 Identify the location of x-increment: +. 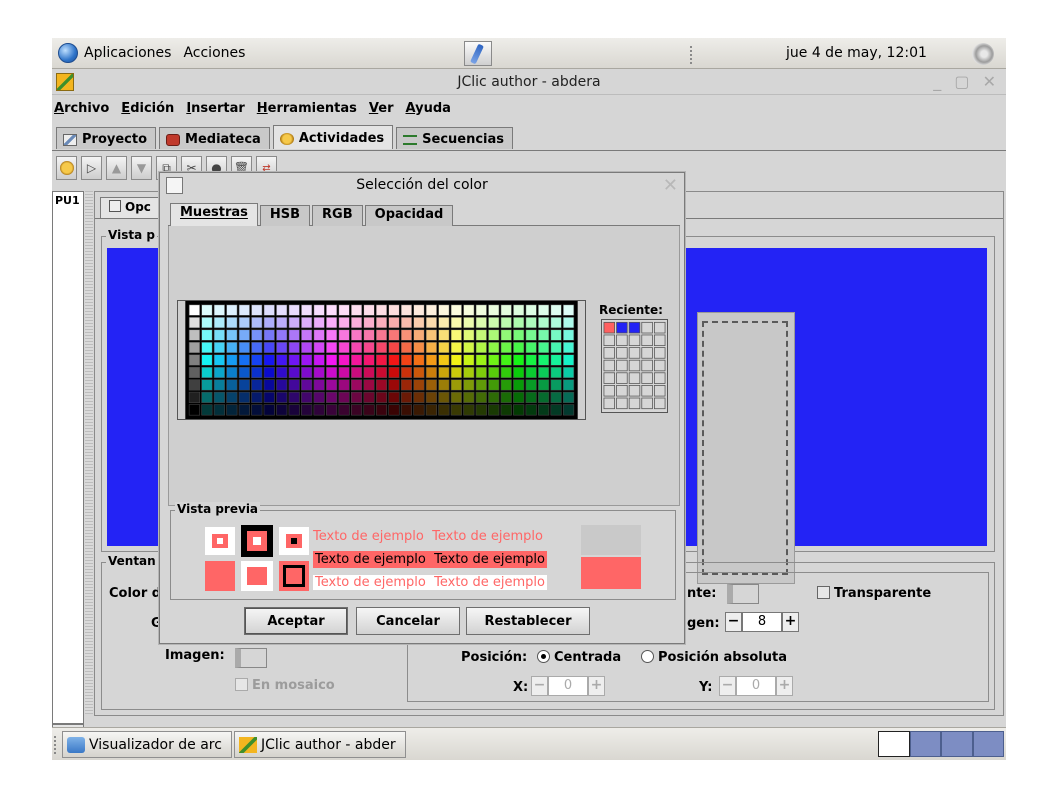
(596, 686).